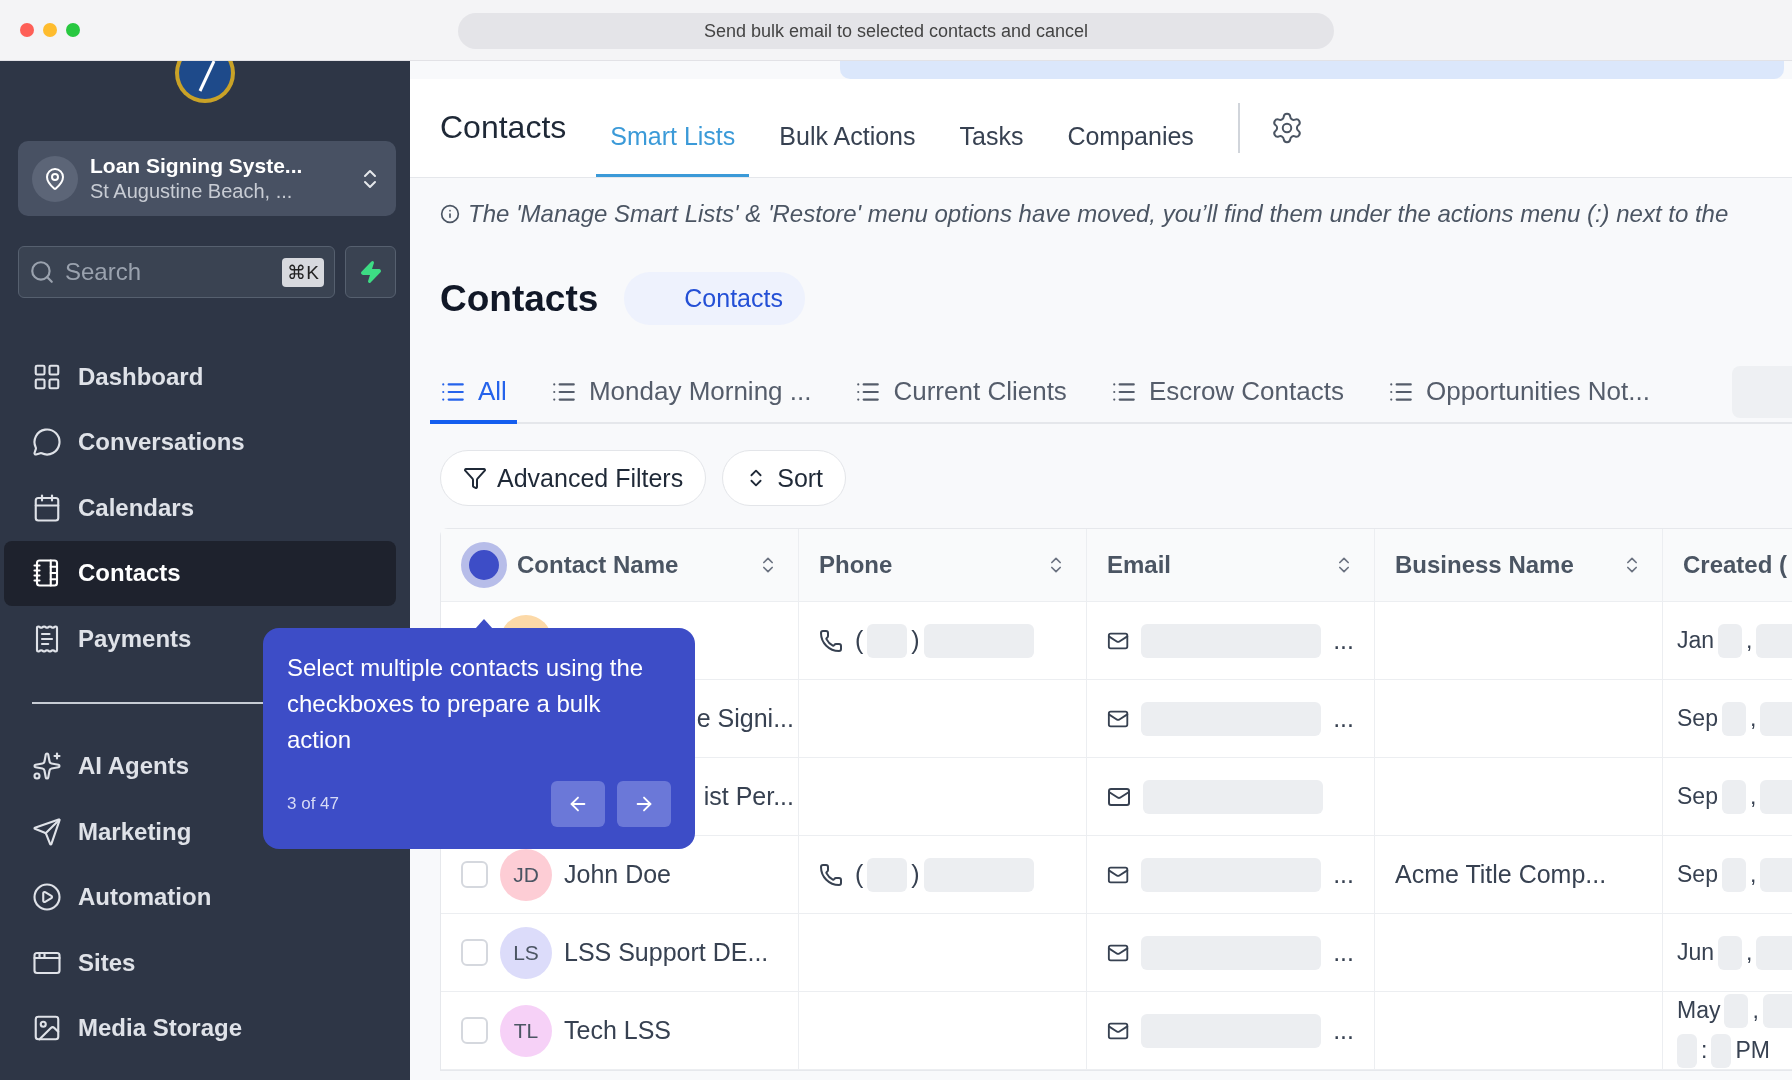 The image size is (1792, 1080). I want to click on avatar: JD, so click(526, 874).